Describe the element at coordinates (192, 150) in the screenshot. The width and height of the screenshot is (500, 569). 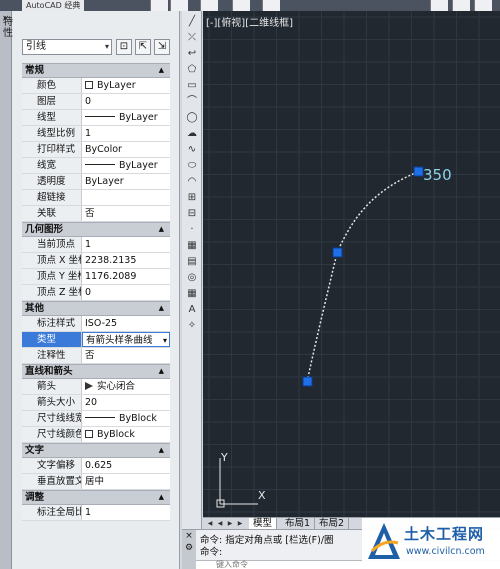
I see `spline-icon: ∿` at that location.